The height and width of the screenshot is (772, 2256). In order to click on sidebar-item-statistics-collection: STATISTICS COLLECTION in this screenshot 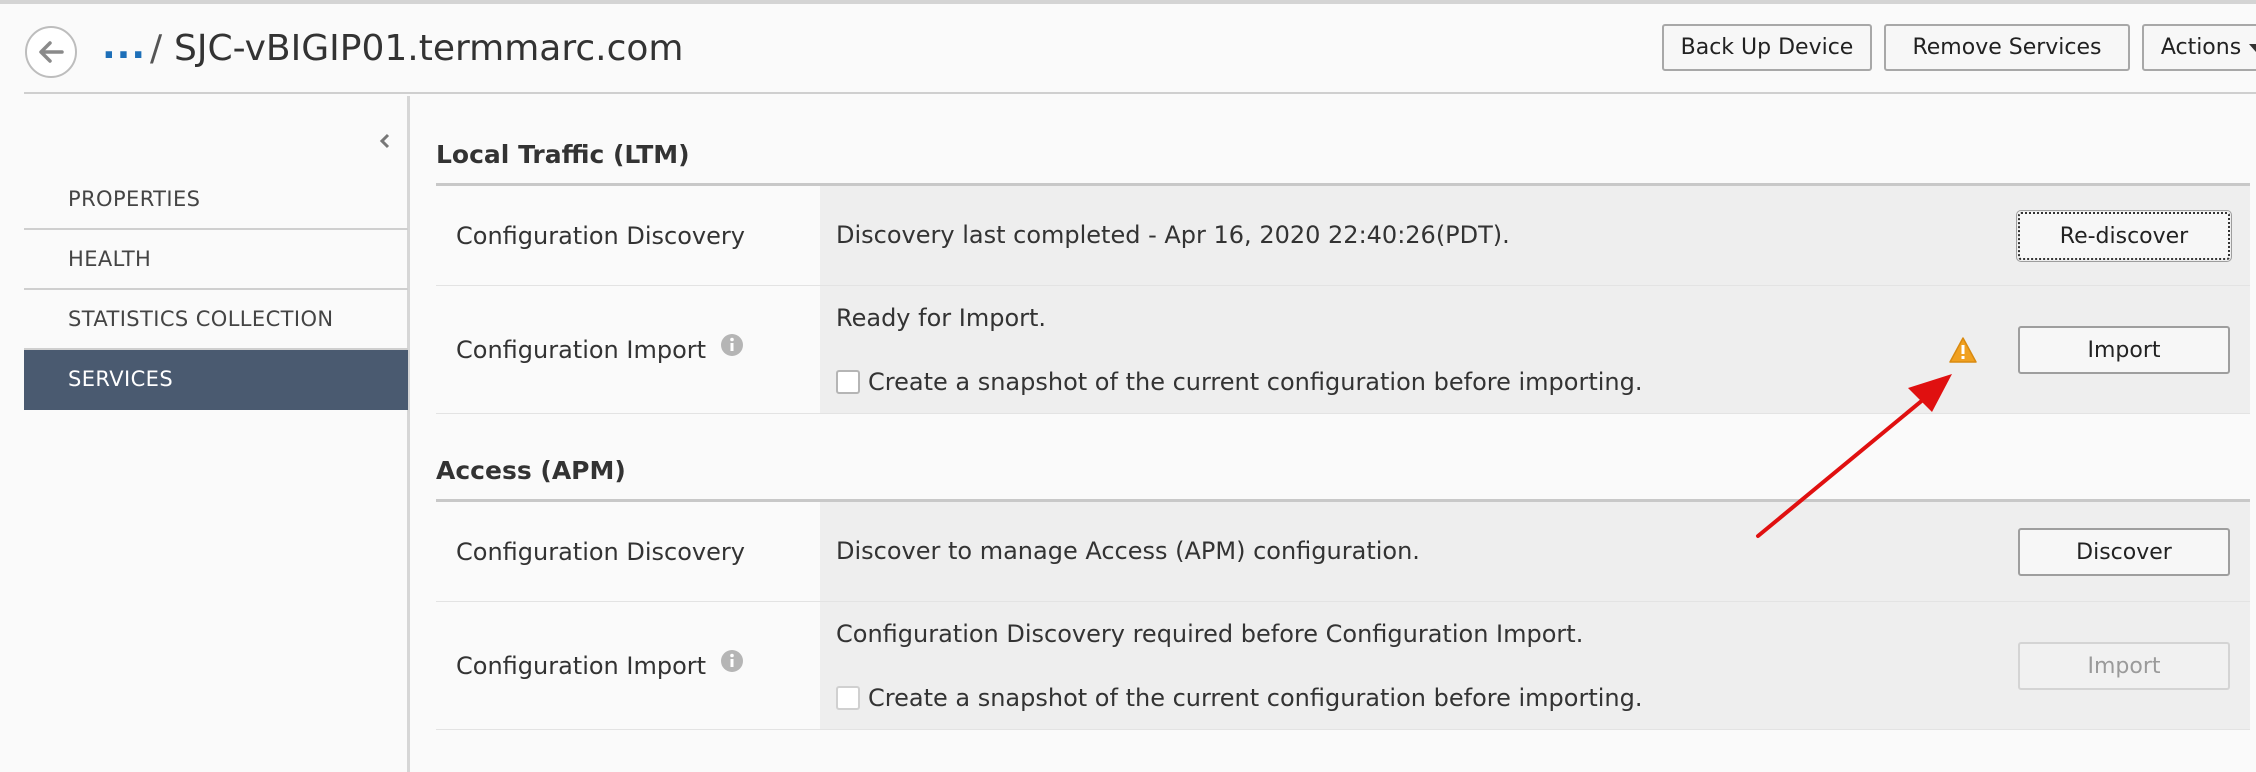, I will do `click(216, 320)`.